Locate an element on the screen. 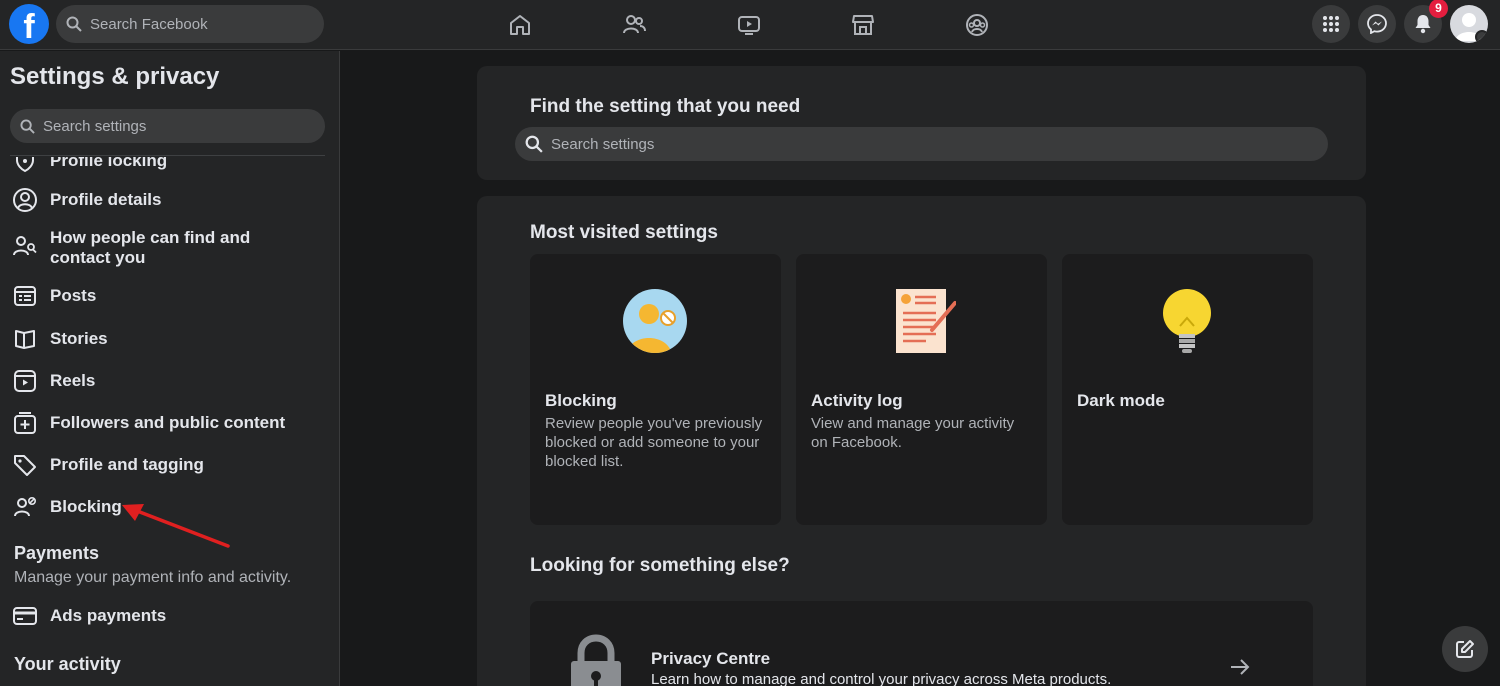 The width and height of the screenshot is (1500, 686). sidebar-title: Settings & privacy is located at coordinates (115, 76).